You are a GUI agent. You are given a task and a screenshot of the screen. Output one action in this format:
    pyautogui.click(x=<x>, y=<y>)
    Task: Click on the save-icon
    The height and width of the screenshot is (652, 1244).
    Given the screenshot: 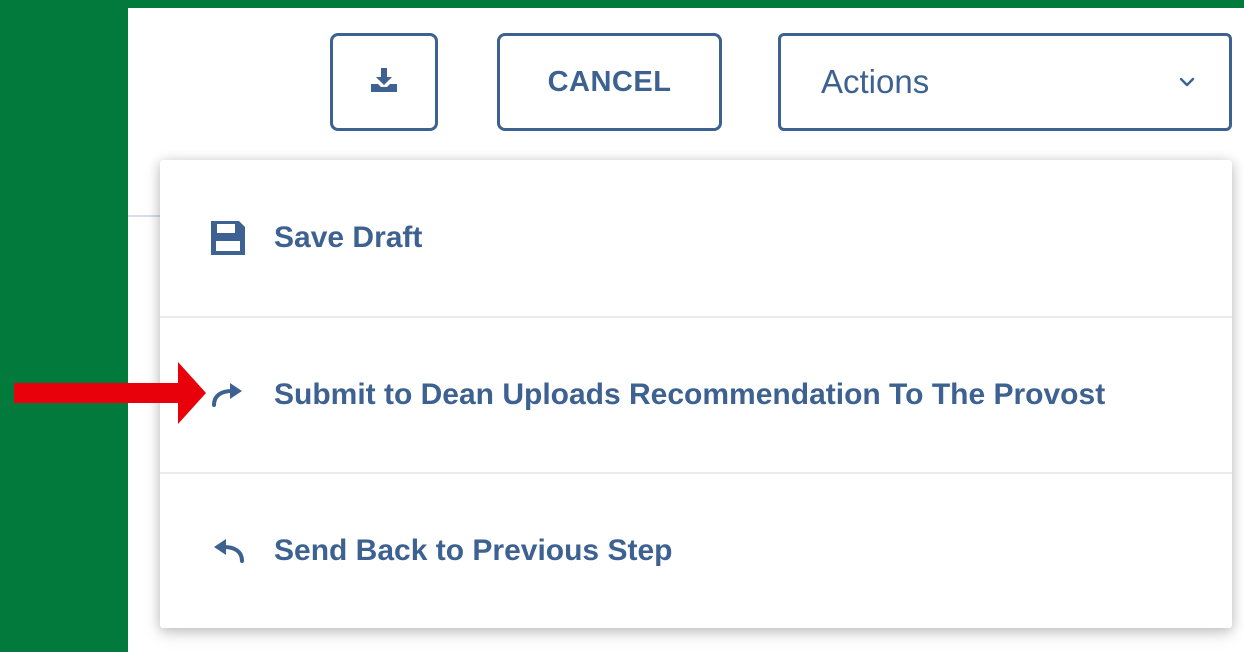 What is the action you would take?
    pyautogui.click(x=228, y=238)
    